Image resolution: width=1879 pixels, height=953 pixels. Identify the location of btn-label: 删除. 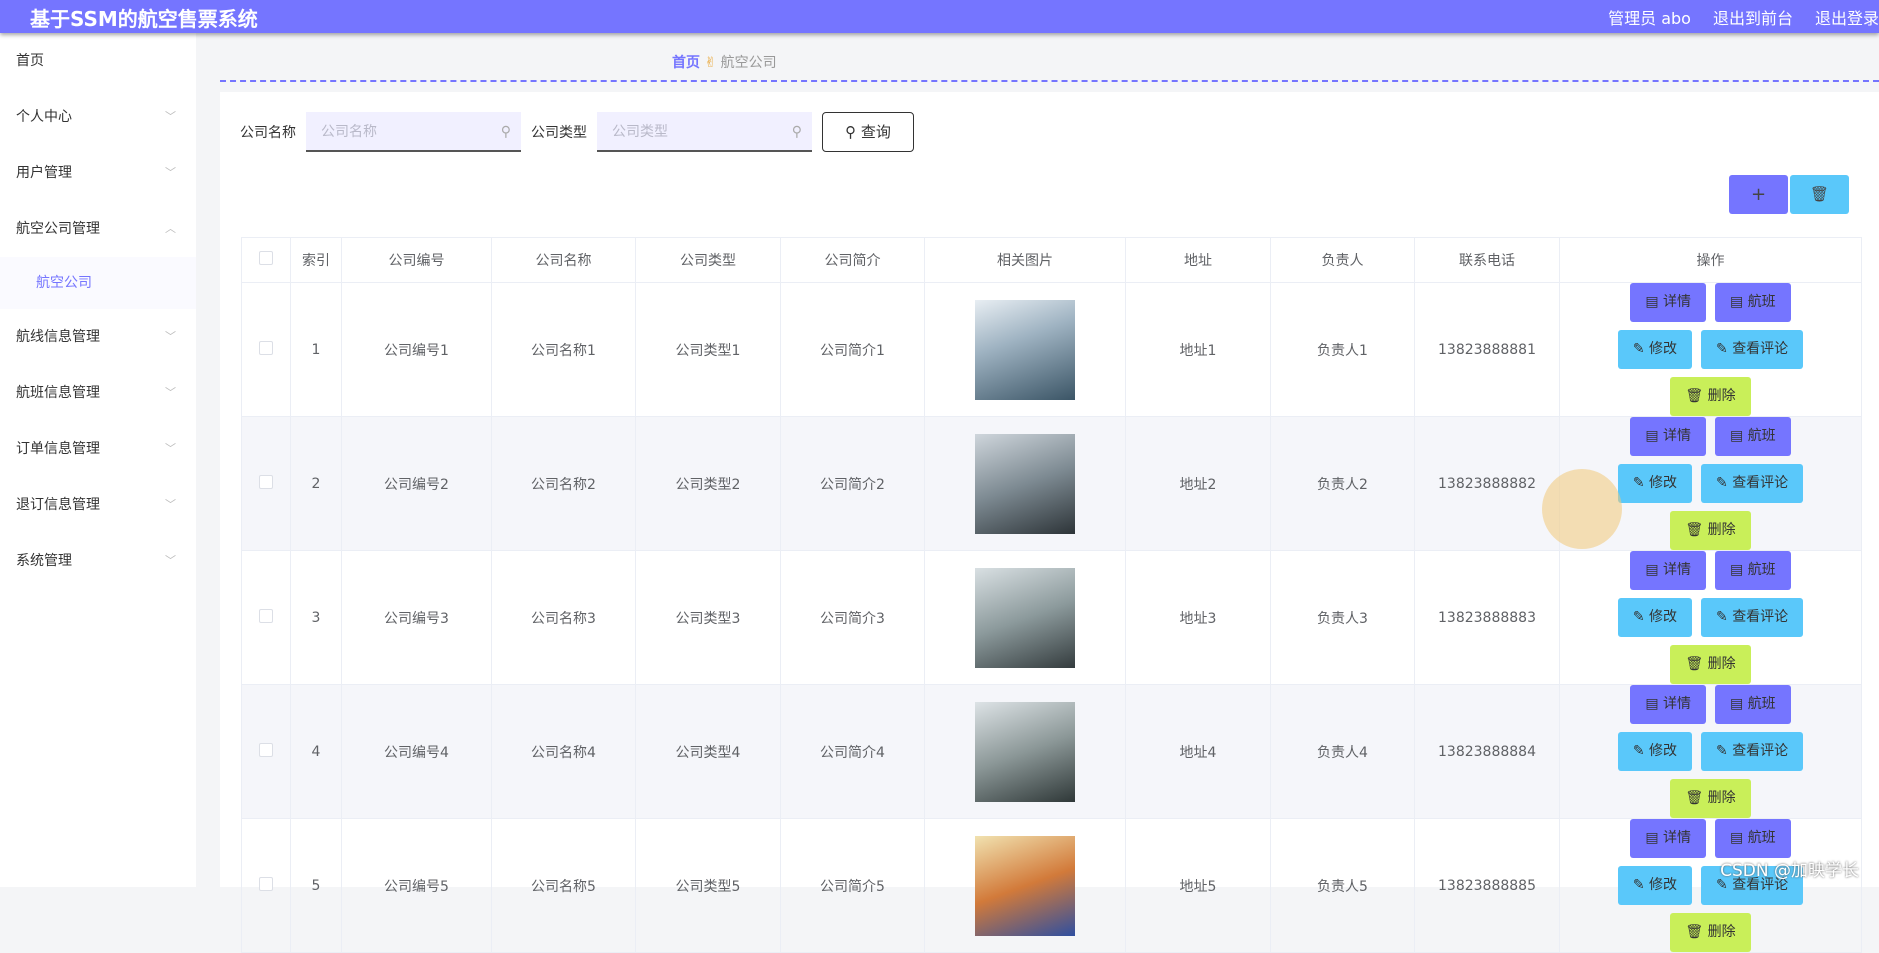
(1721, 932).